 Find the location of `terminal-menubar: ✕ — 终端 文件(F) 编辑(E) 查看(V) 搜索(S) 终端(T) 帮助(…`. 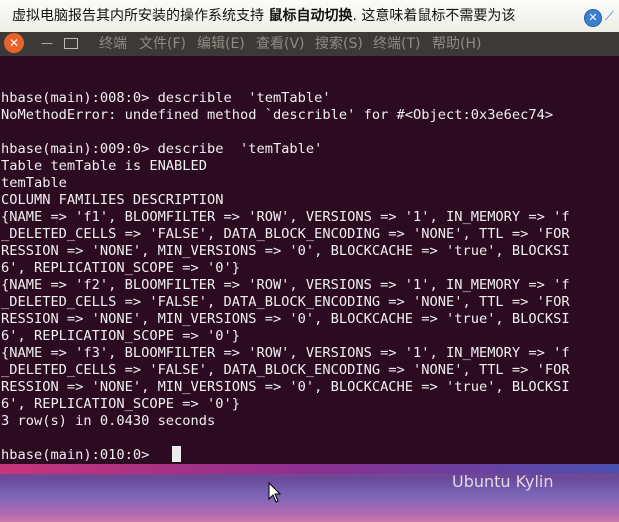

terminal-menubar: ✕ — 终端 文件(F) 编辑(E) 查看(V) 搜索(S) 终端(T) 帮助(… is located at coordinates (309, 44).